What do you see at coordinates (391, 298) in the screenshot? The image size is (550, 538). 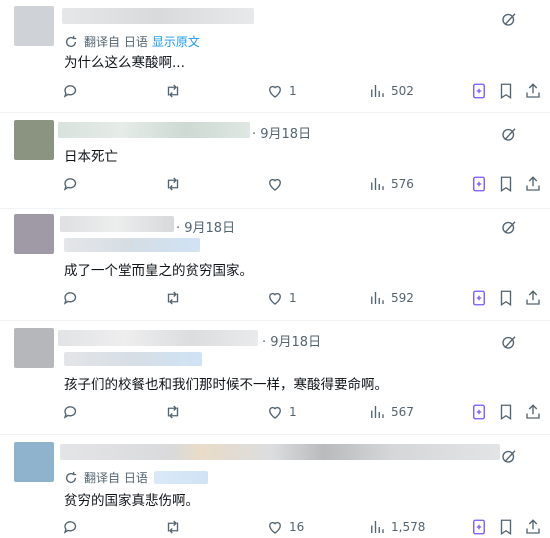 I see `views-button: 592` at bounding box center [391, 298].